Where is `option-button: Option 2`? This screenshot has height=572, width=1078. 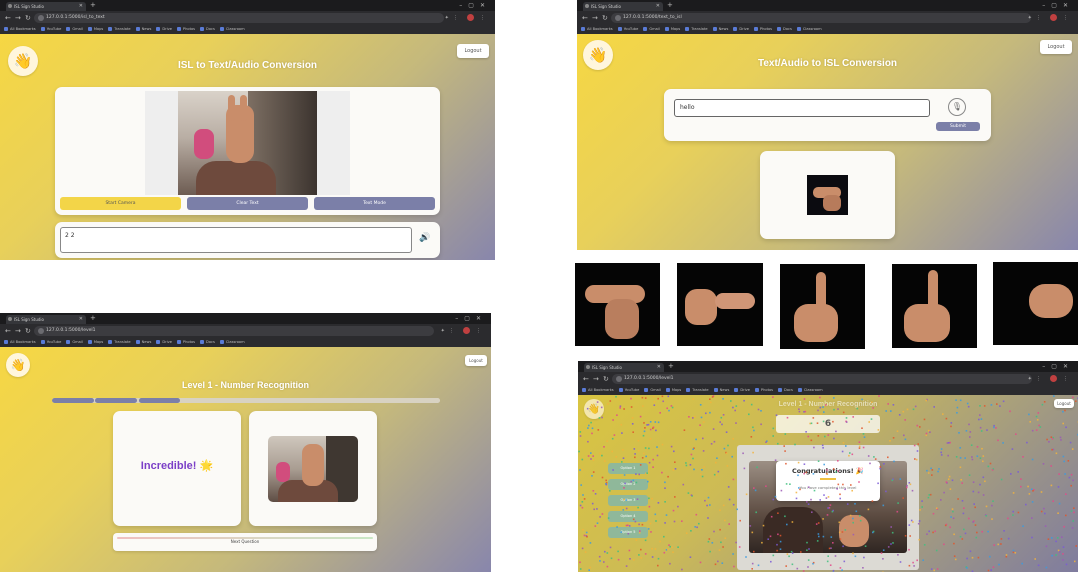 option-button: Option 2 is located at coordinates (628, 484).